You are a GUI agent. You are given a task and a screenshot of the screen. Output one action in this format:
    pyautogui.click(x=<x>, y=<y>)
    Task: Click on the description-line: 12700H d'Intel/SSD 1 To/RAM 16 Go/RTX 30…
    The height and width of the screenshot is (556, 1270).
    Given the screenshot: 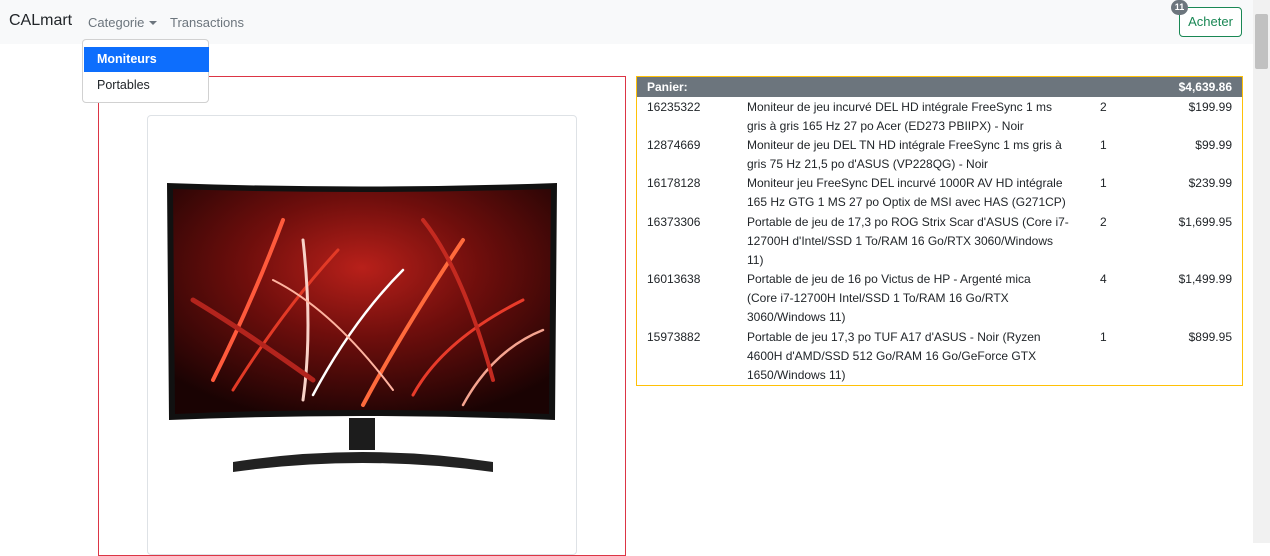 What is the action you would take?
    pyautogui.click(x=900, y=241)
    